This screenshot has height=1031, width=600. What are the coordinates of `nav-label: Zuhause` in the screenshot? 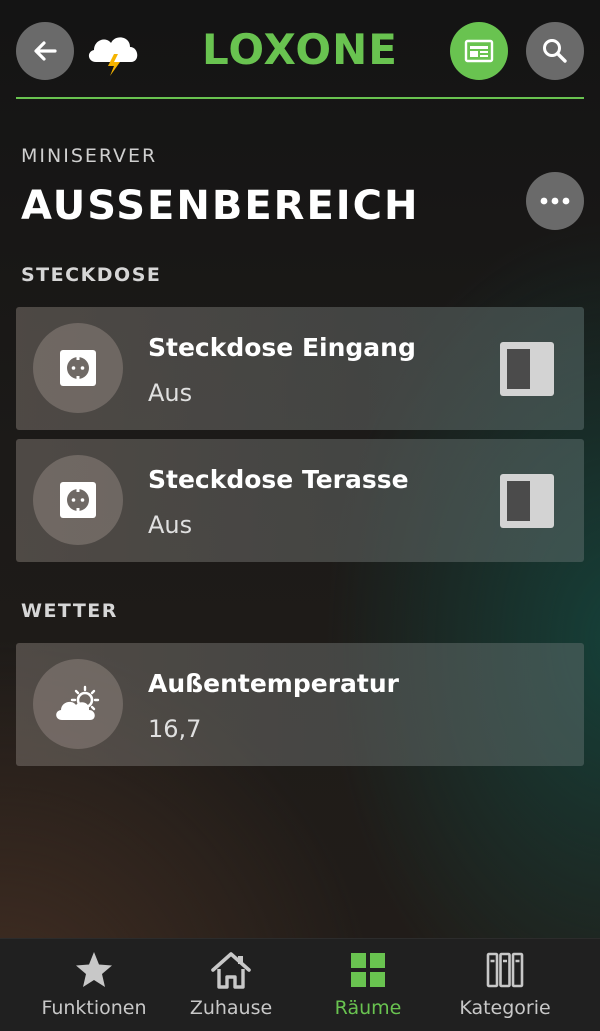 It's located at (231, 1008).